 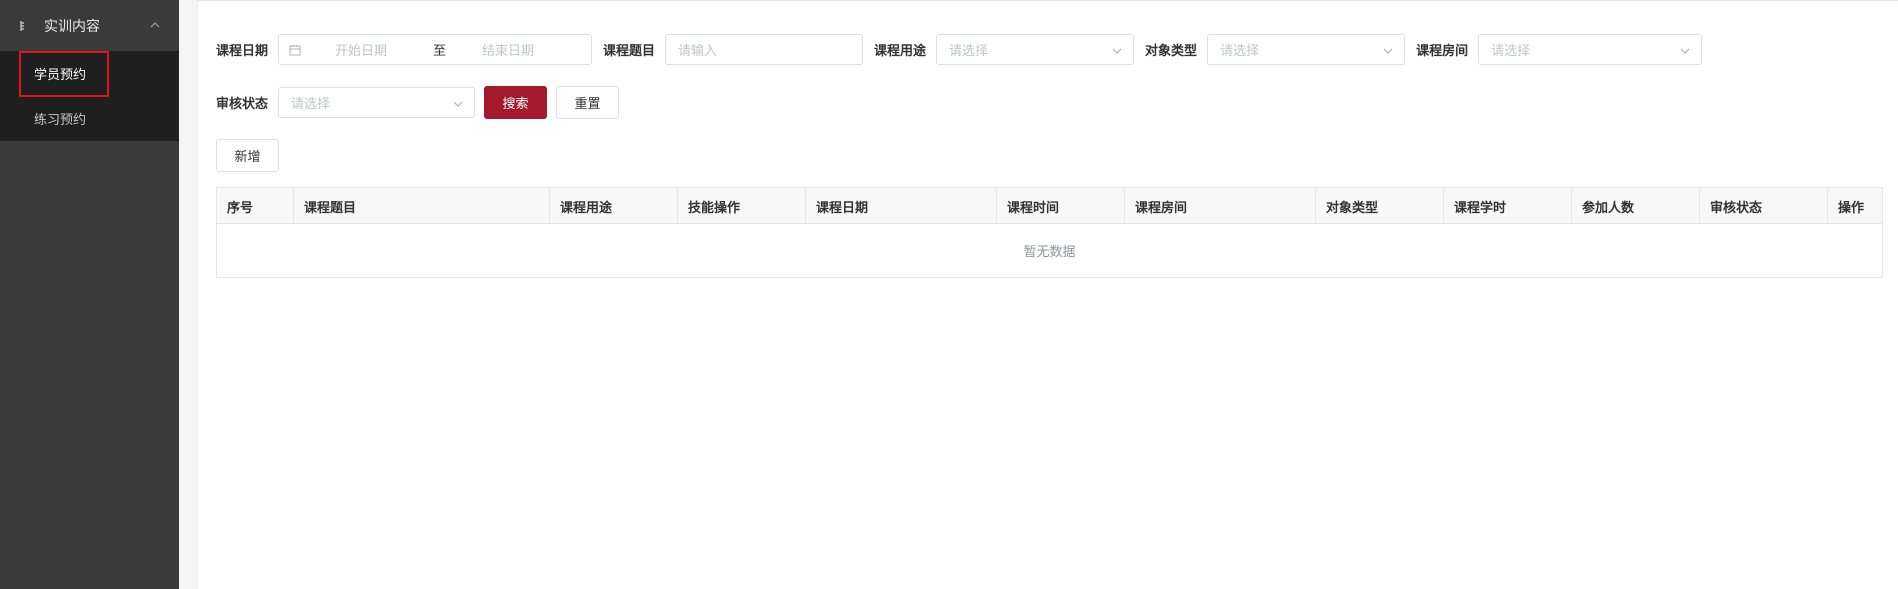 What do you see at coordinates (361, 49) in the screenshot?
I see `start-date-input: 开始日期` at bounding box center [361, 49].